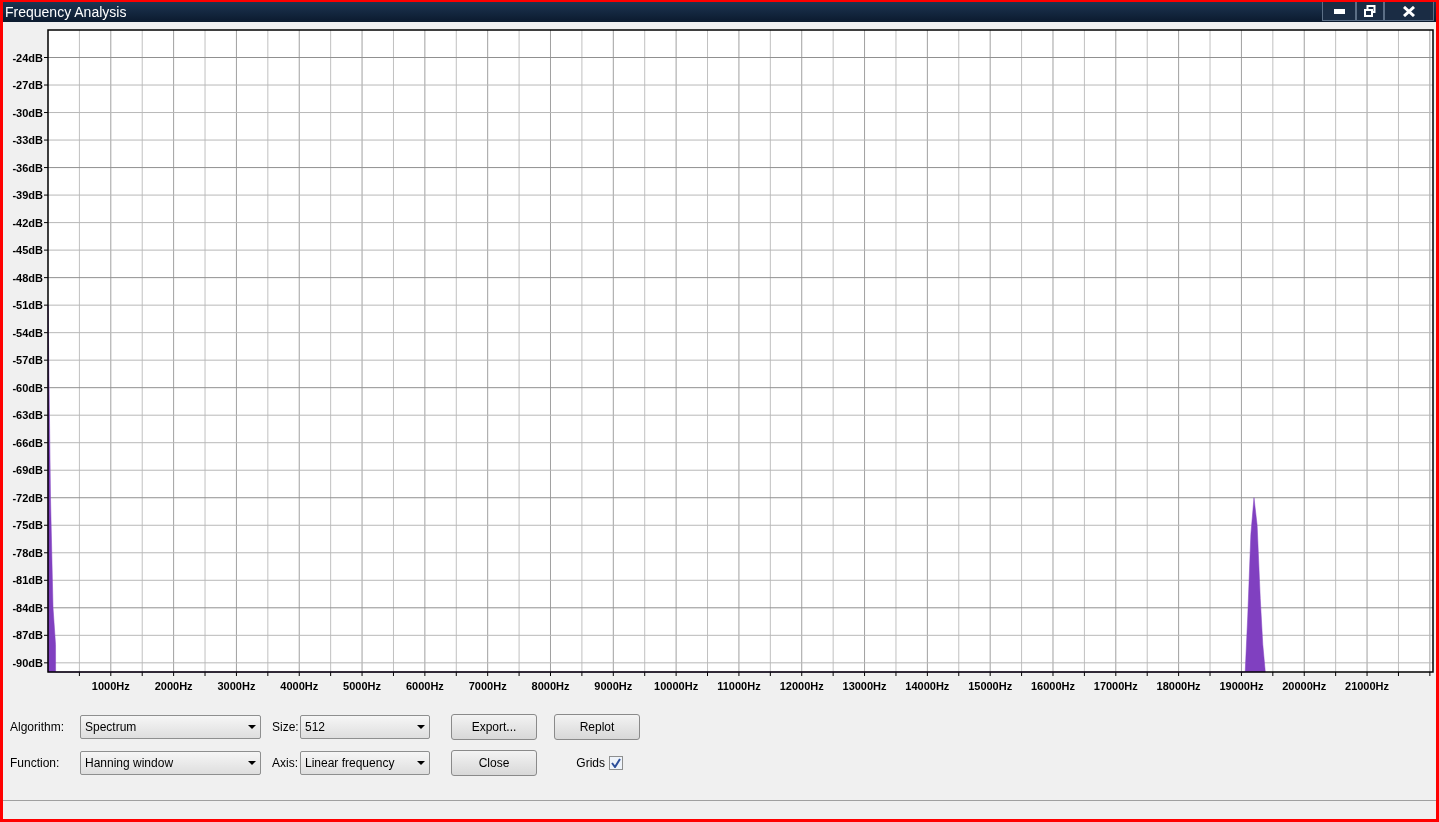 This screenshot has width=1439, height=822. Describe the element at coordinates (27, 497) in the screenshot. I see `axis-label: -72dB` at that location.